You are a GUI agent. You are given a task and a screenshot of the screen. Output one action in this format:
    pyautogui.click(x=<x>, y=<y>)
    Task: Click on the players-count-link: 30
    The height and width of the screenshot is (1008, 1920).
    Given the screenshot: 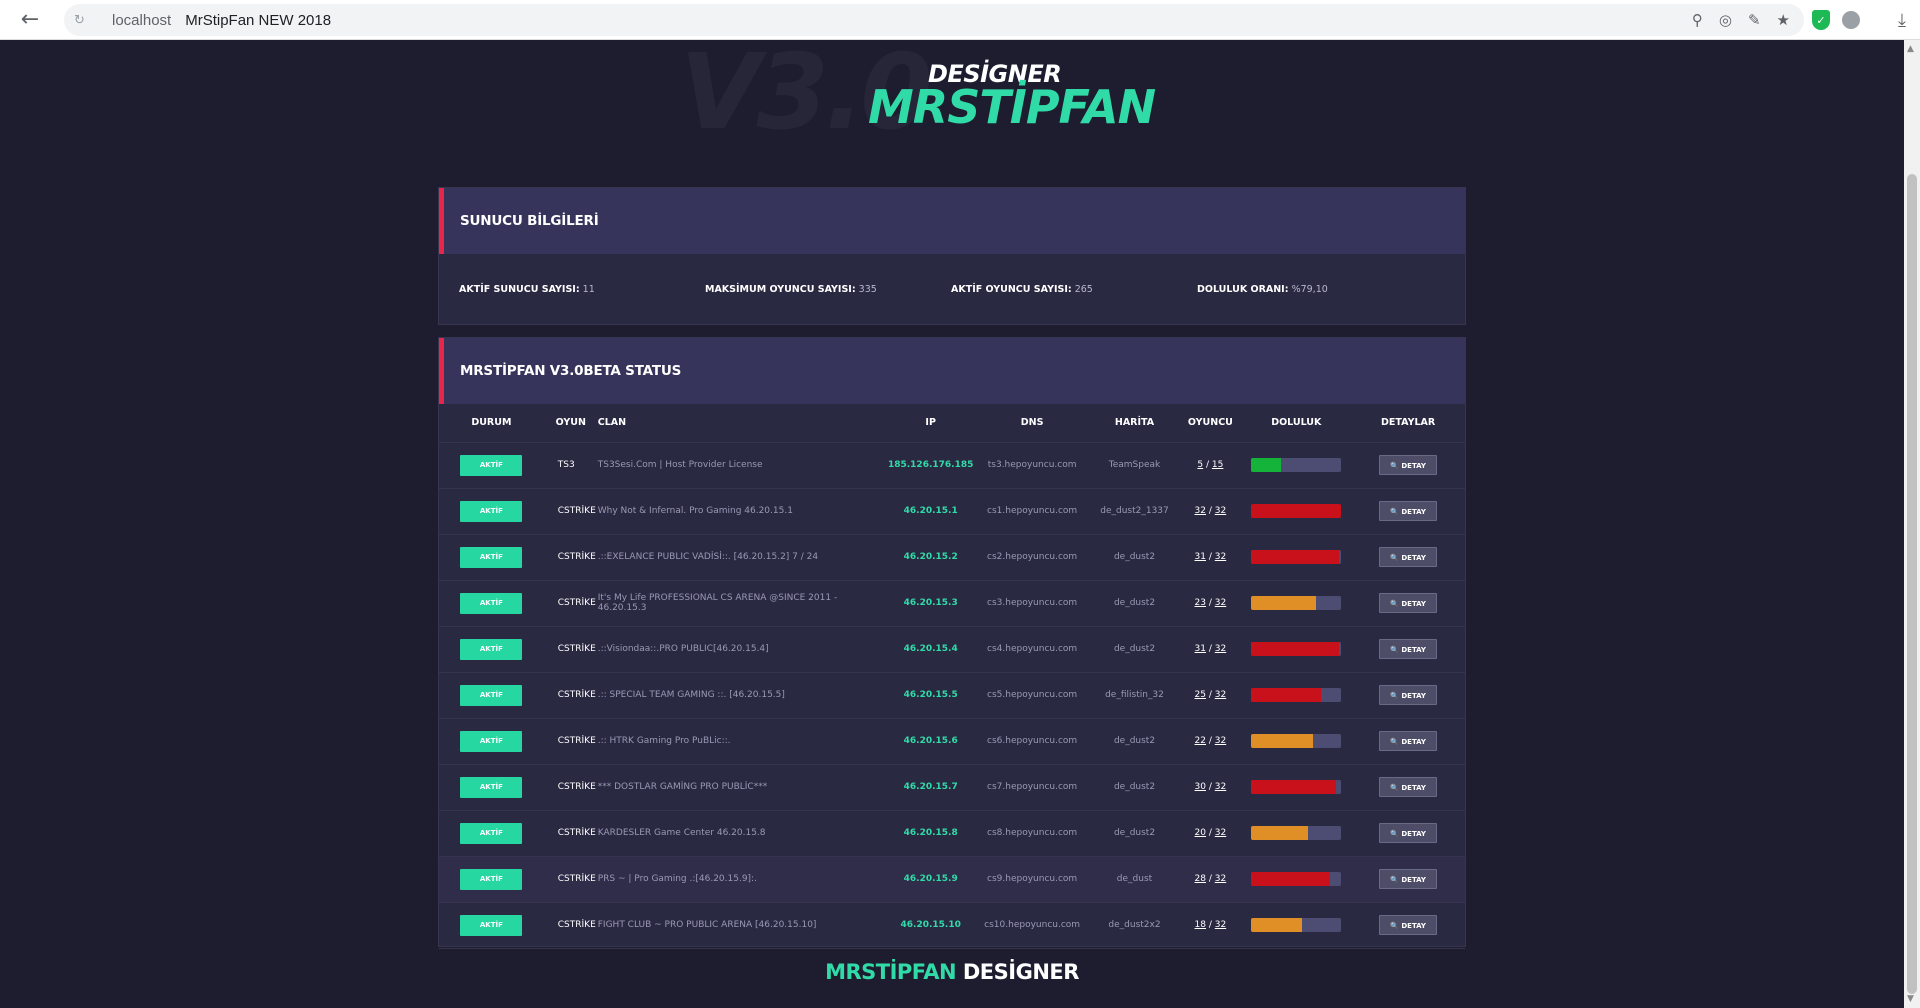 What is the action you would take?
    pyautogui.click(x=1200, y=787)
    